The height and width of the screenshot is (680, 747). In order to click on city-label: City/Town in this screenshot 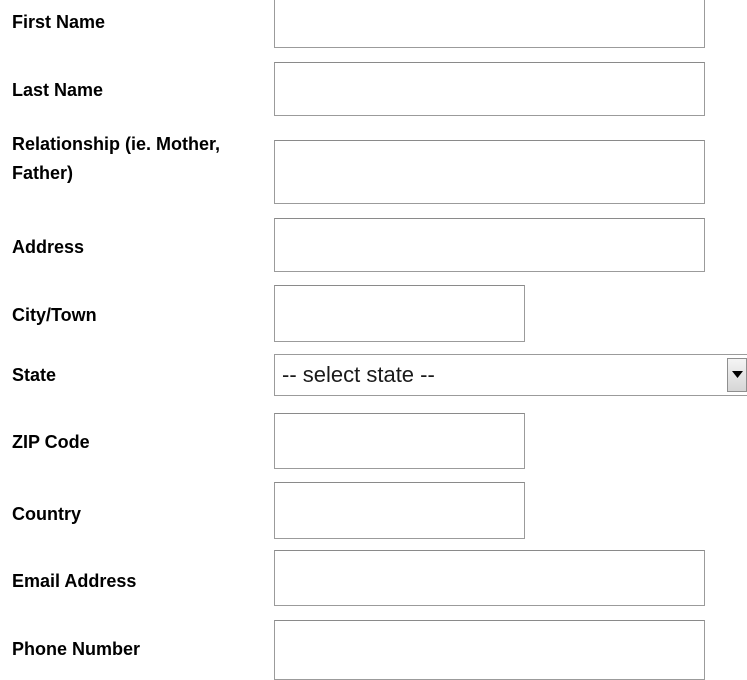, I will do `click(54, 315)`.